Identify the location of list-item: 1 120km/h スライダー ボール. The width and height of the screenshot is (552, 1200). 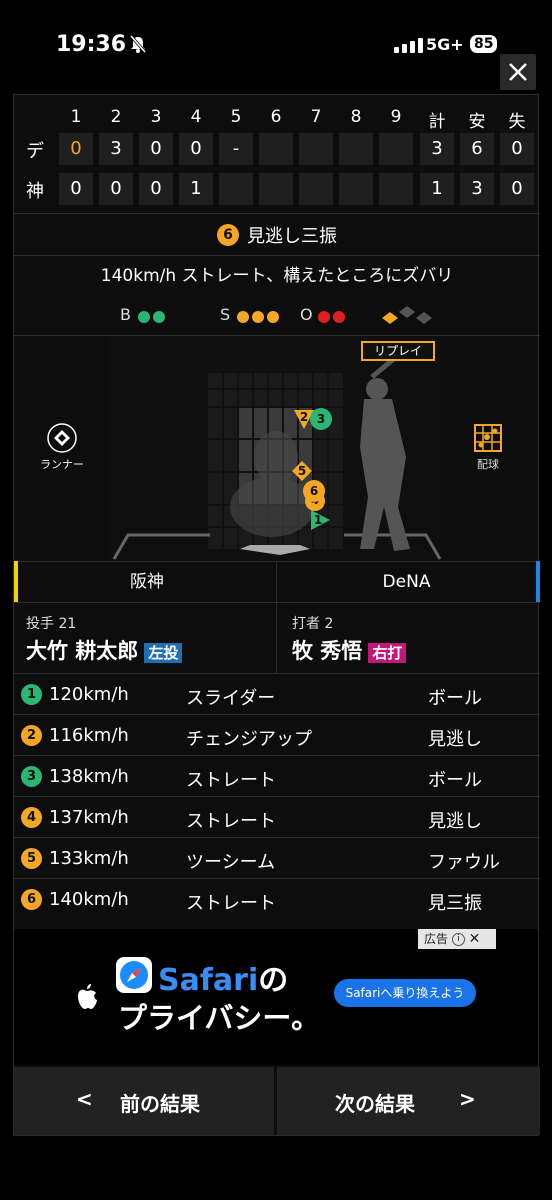
(277, 693).